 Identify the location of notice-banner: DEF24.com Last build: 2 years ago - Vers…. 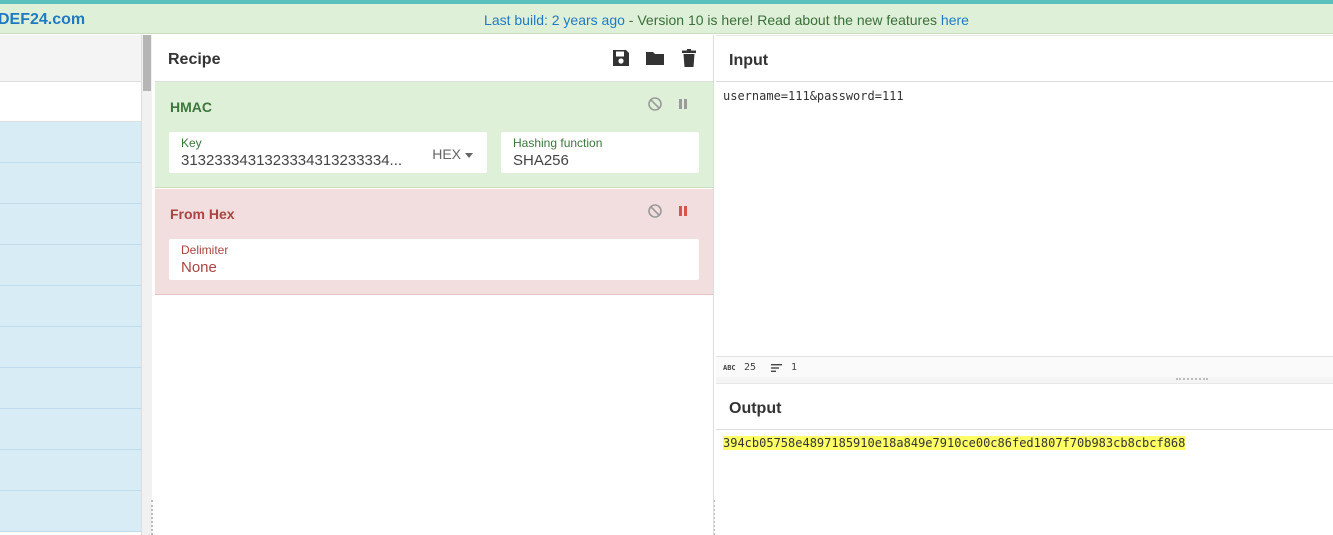
(666, 19).